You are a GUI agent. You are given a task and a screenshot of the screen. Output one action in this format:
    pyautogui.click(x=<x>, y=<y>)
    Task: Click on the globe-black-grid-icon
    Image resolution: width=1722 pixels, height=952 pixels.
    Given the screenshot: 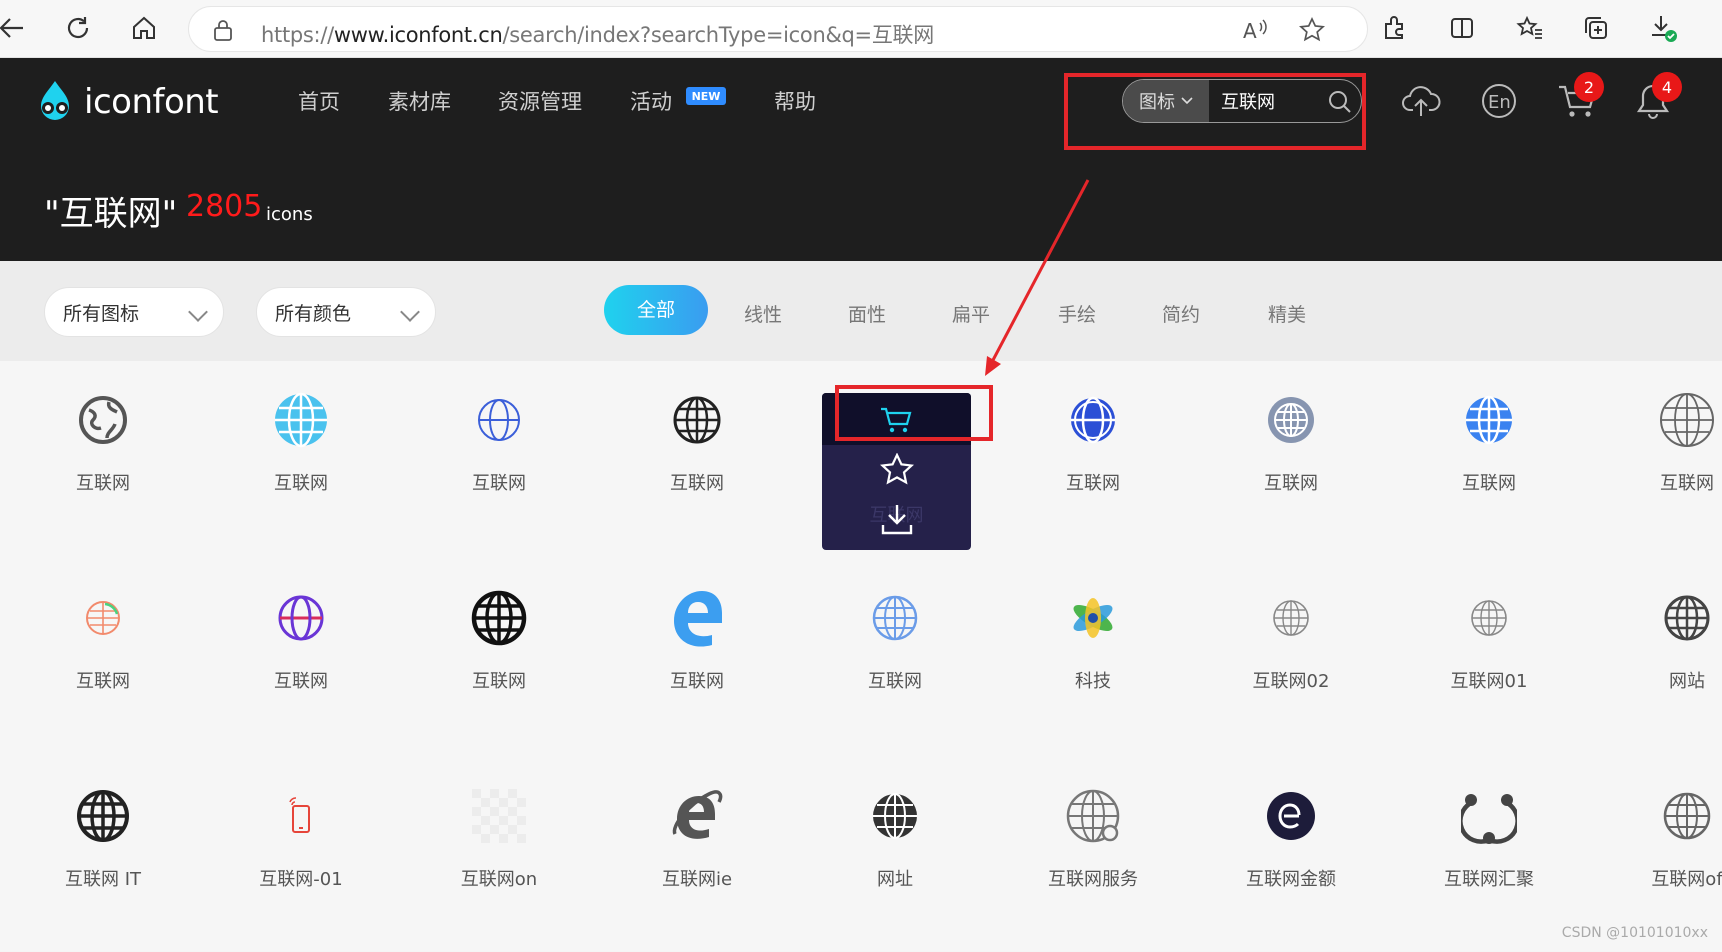 What is the action you would take?
    pyautogui.click(x=697, y=420)
    